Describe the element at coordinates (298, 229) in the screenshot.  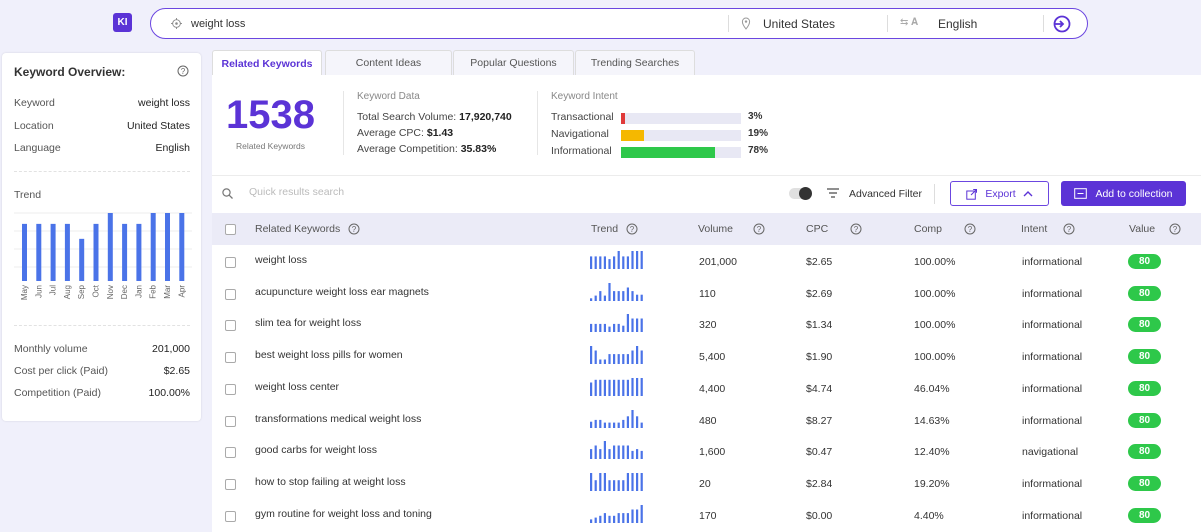
I see `header-label: Related Keywords` at that location.